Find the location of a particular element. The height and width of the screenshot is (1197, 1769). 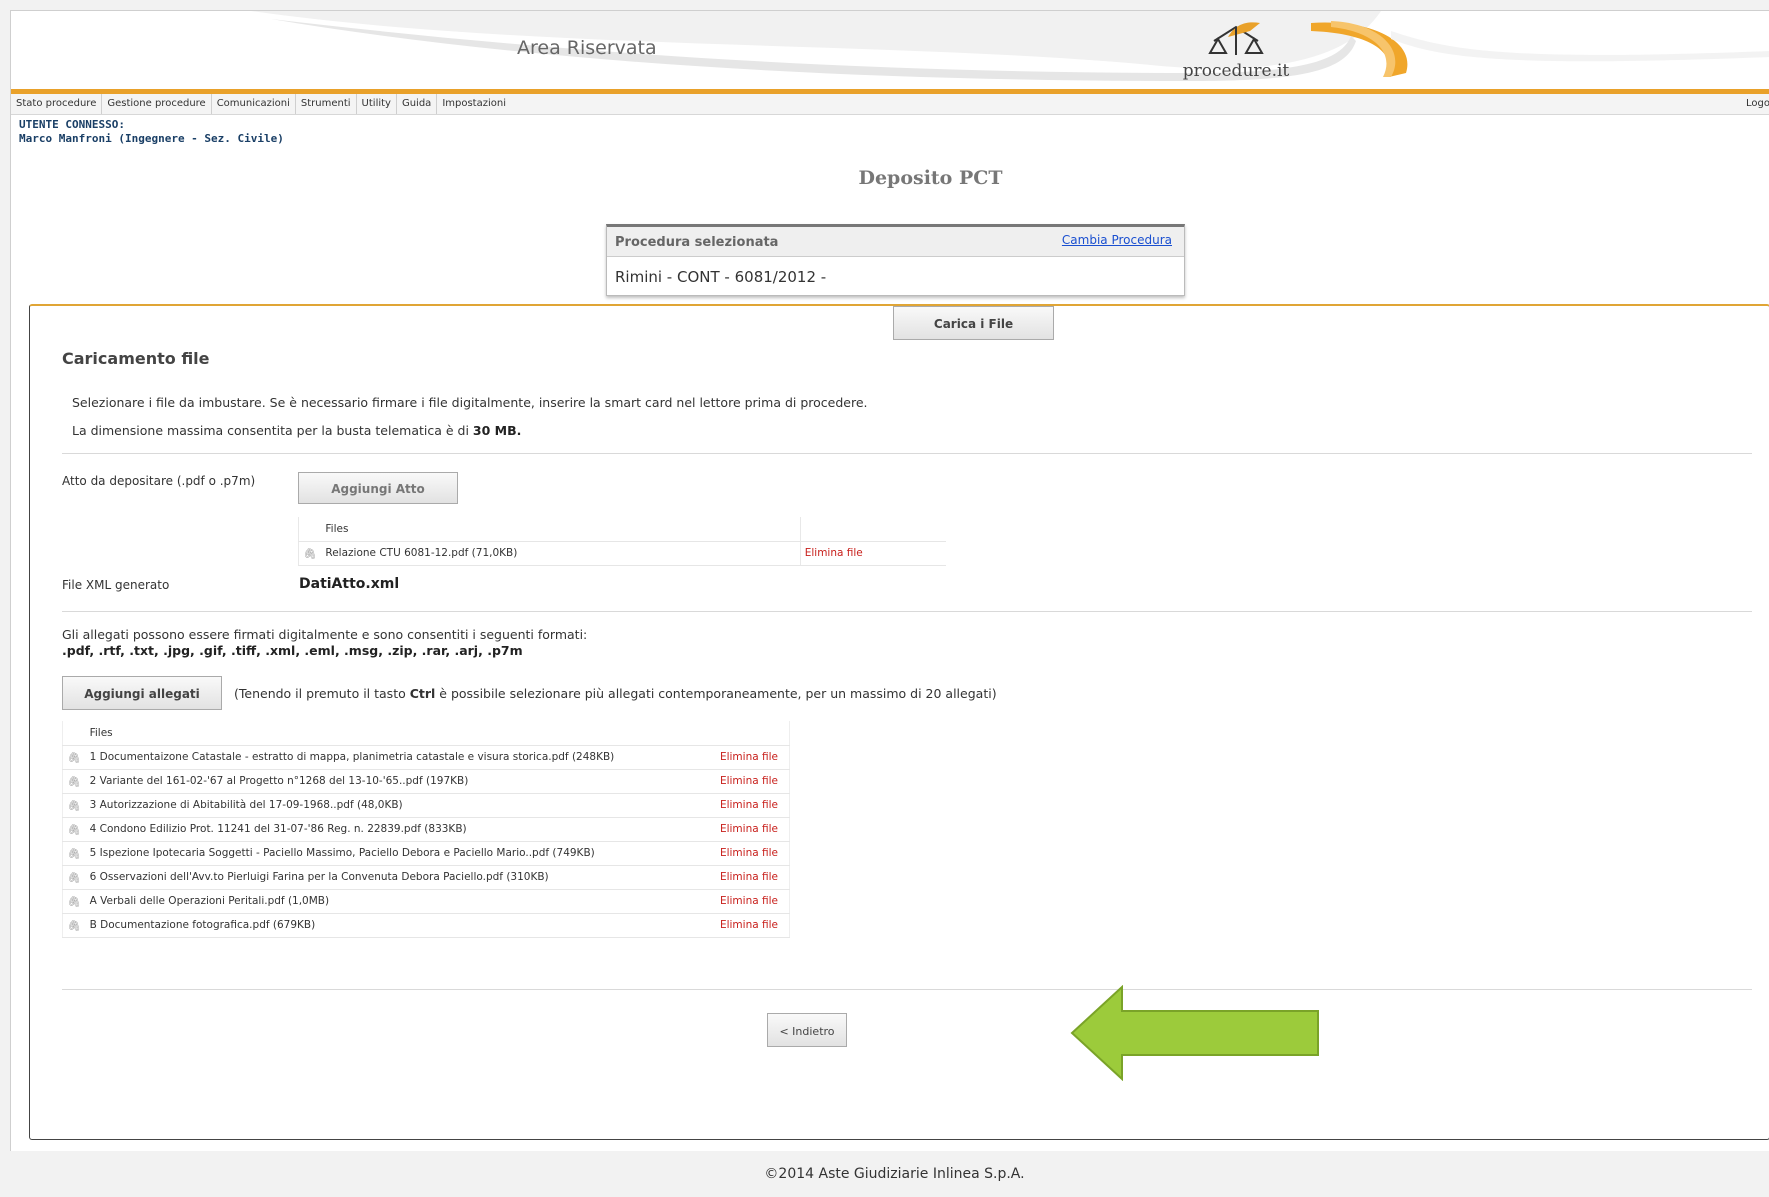

menu-item-guida: Guida is located at coordinates (417, 104).